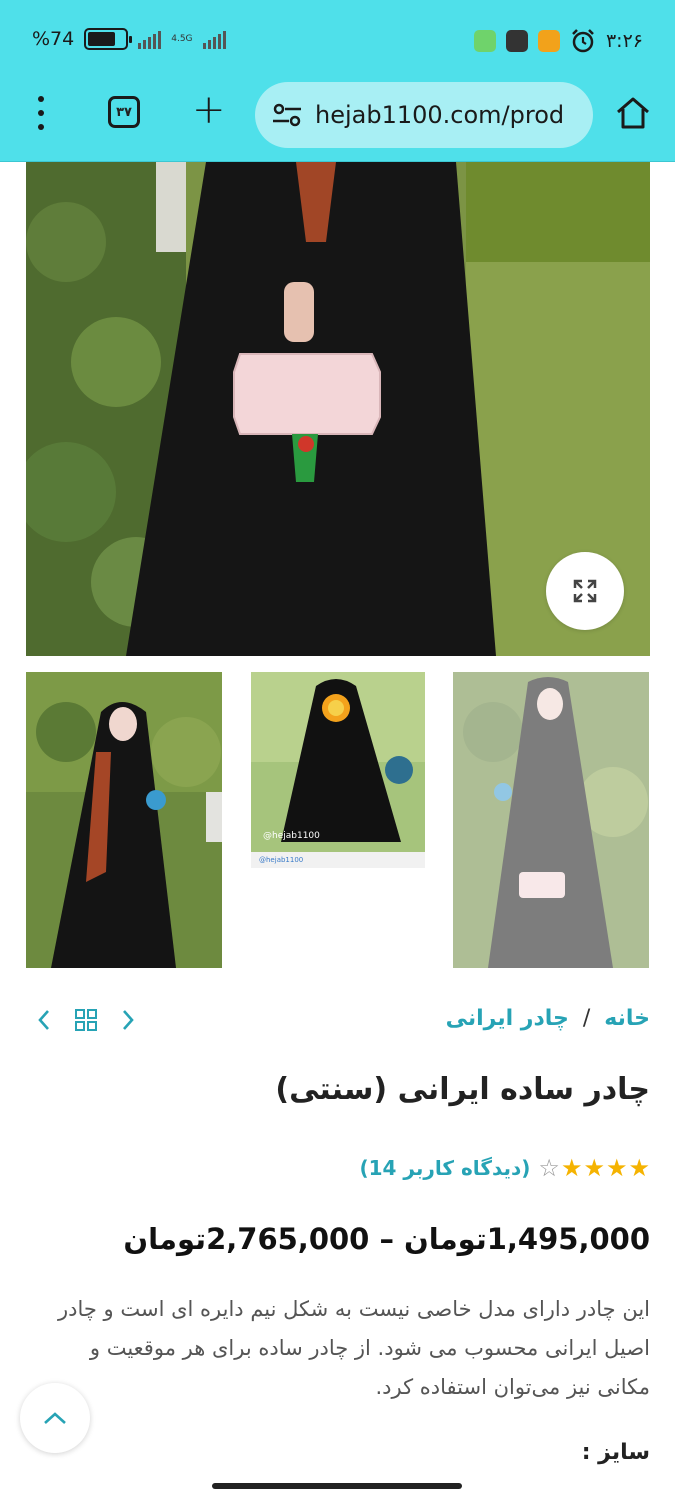 The width and height of the screenshot is (675, 1500). I want to click on clock: ۳:۲۶, so click(624, 41).